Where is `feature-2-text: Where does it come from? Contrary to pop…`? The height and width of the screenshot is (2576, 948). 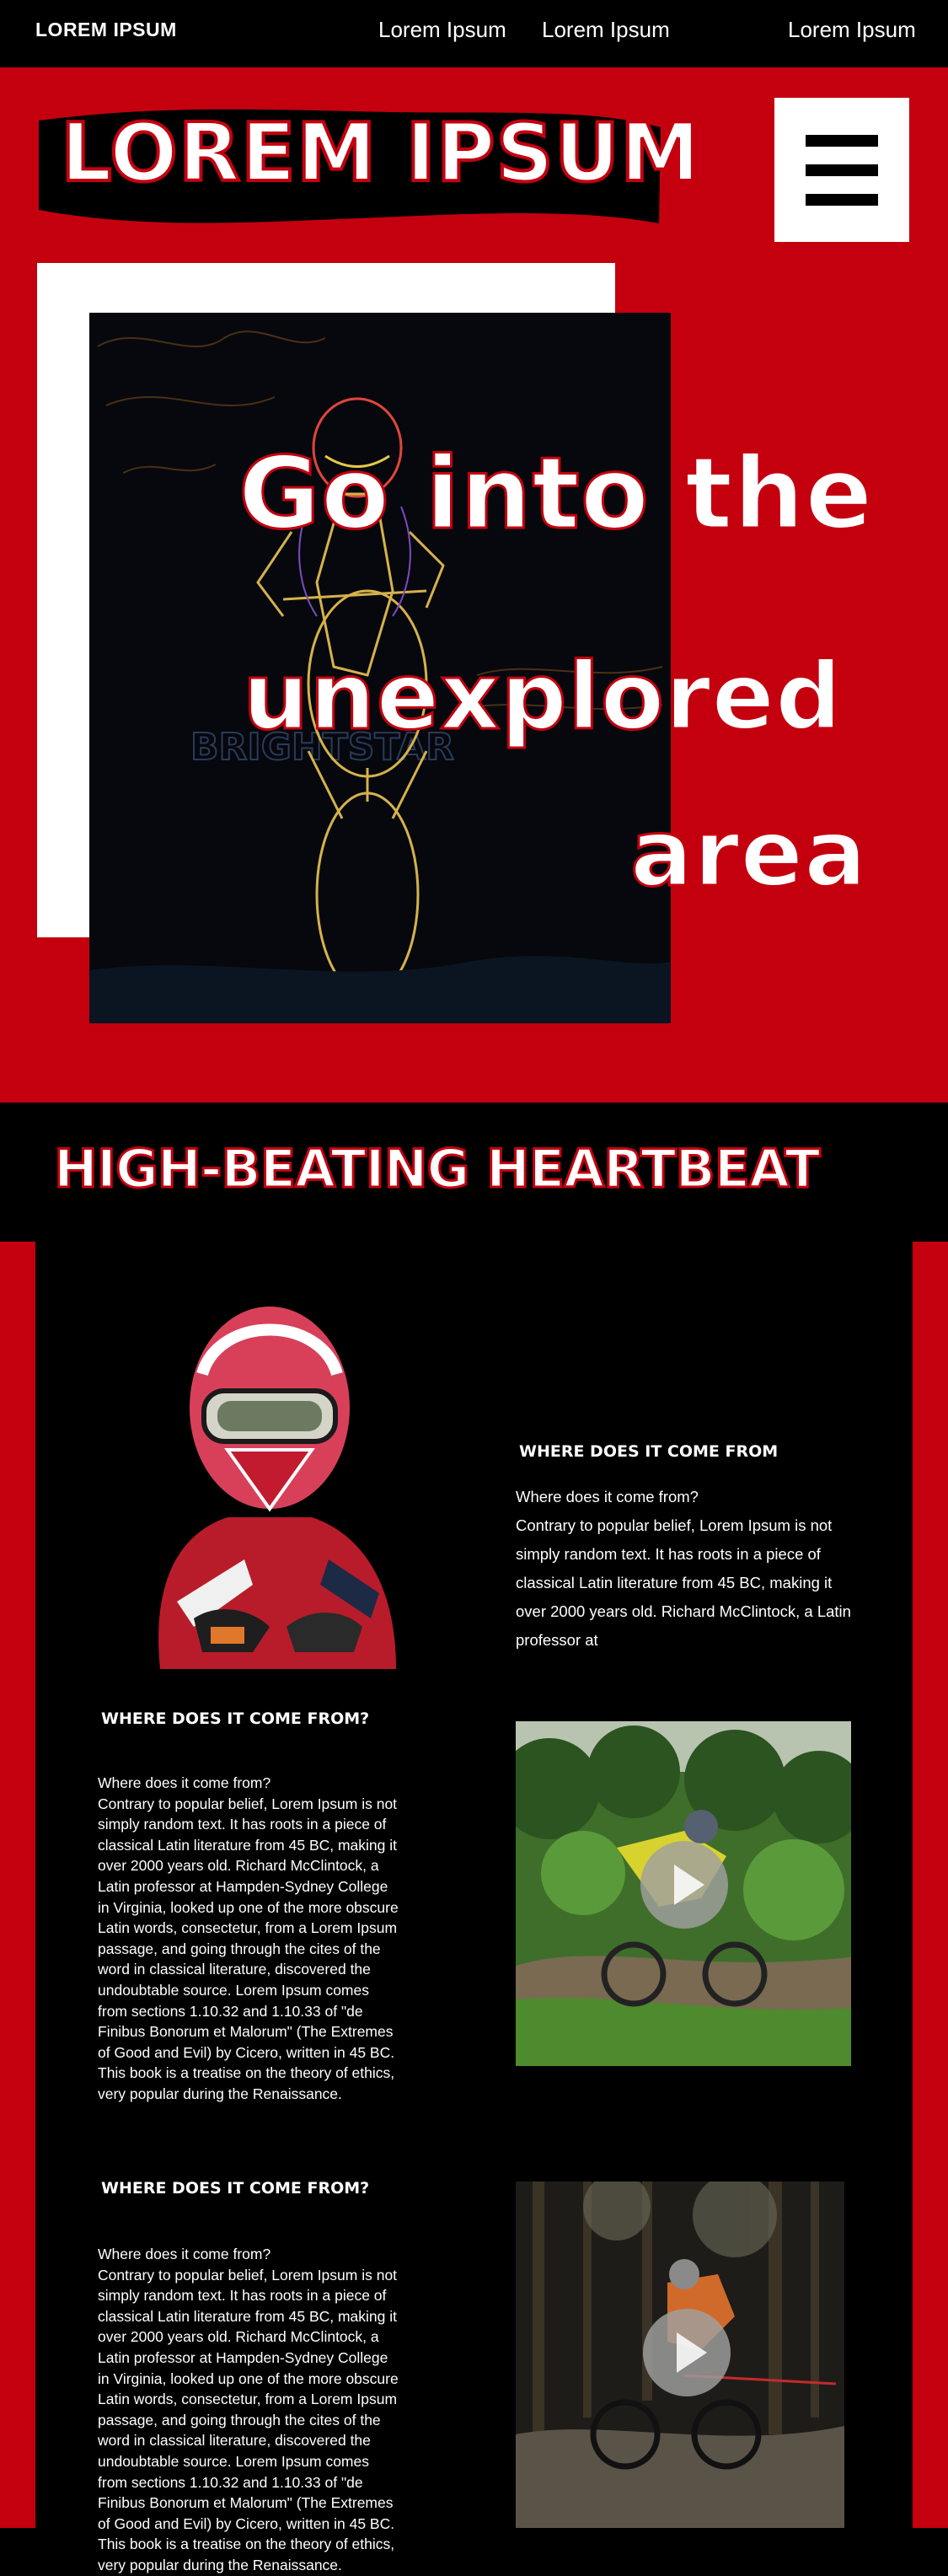
feature-2-text: Where does it come from? Contrary to pop… is located at coordinates (250, 1939).